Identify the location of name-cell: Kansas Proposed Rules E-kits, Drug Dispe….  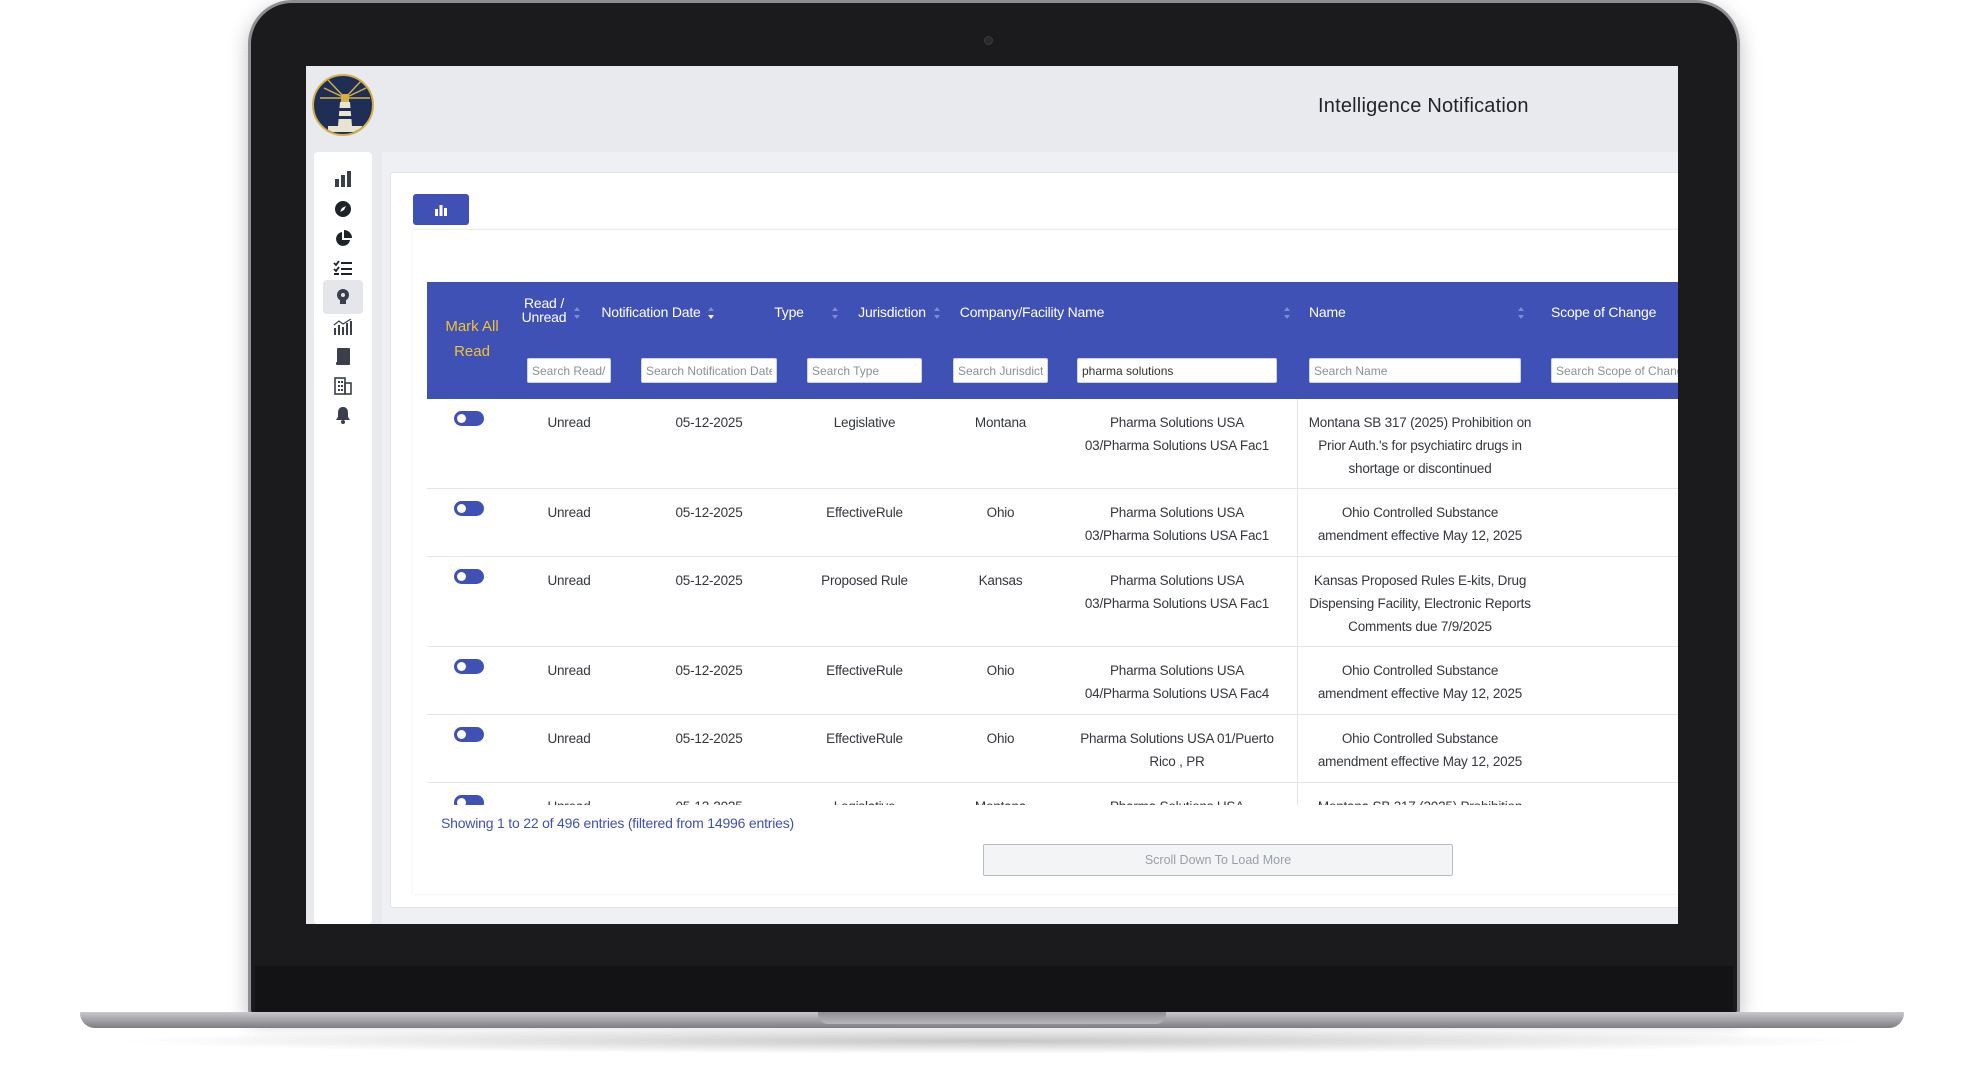
(1420, 603).